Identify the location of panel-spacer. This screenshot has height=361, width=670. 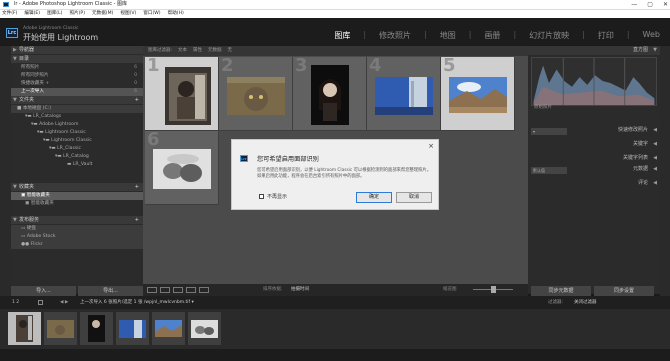
(77, 212).